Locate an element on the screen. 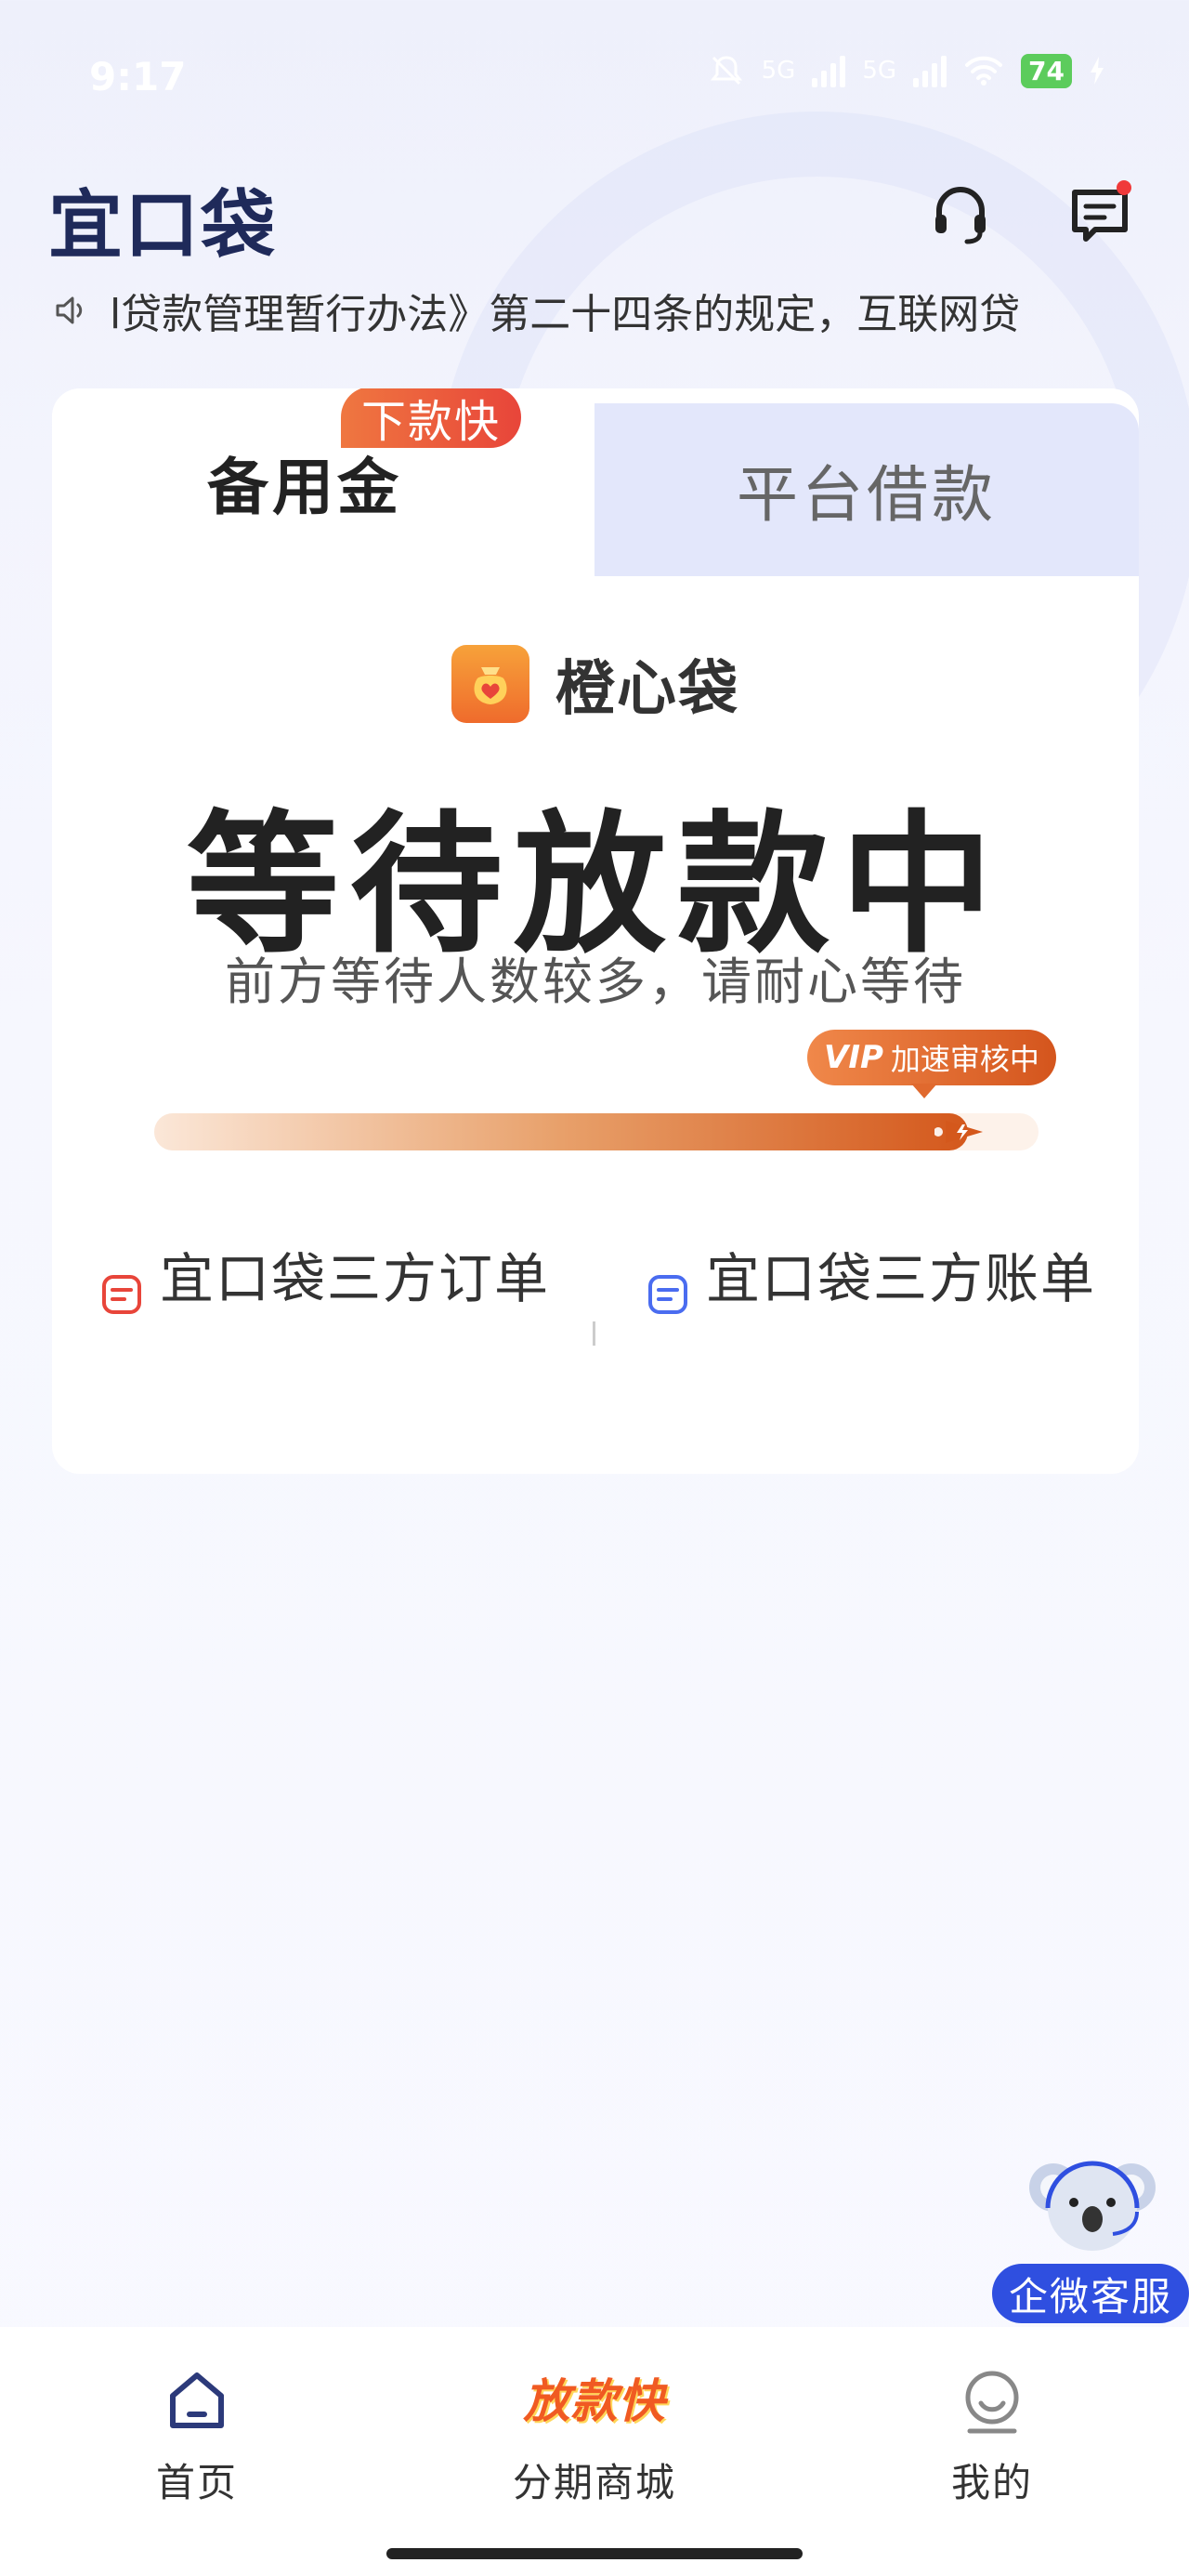  tab-reserve-fund-label: 备用金 is located at coordinates (304, 487).